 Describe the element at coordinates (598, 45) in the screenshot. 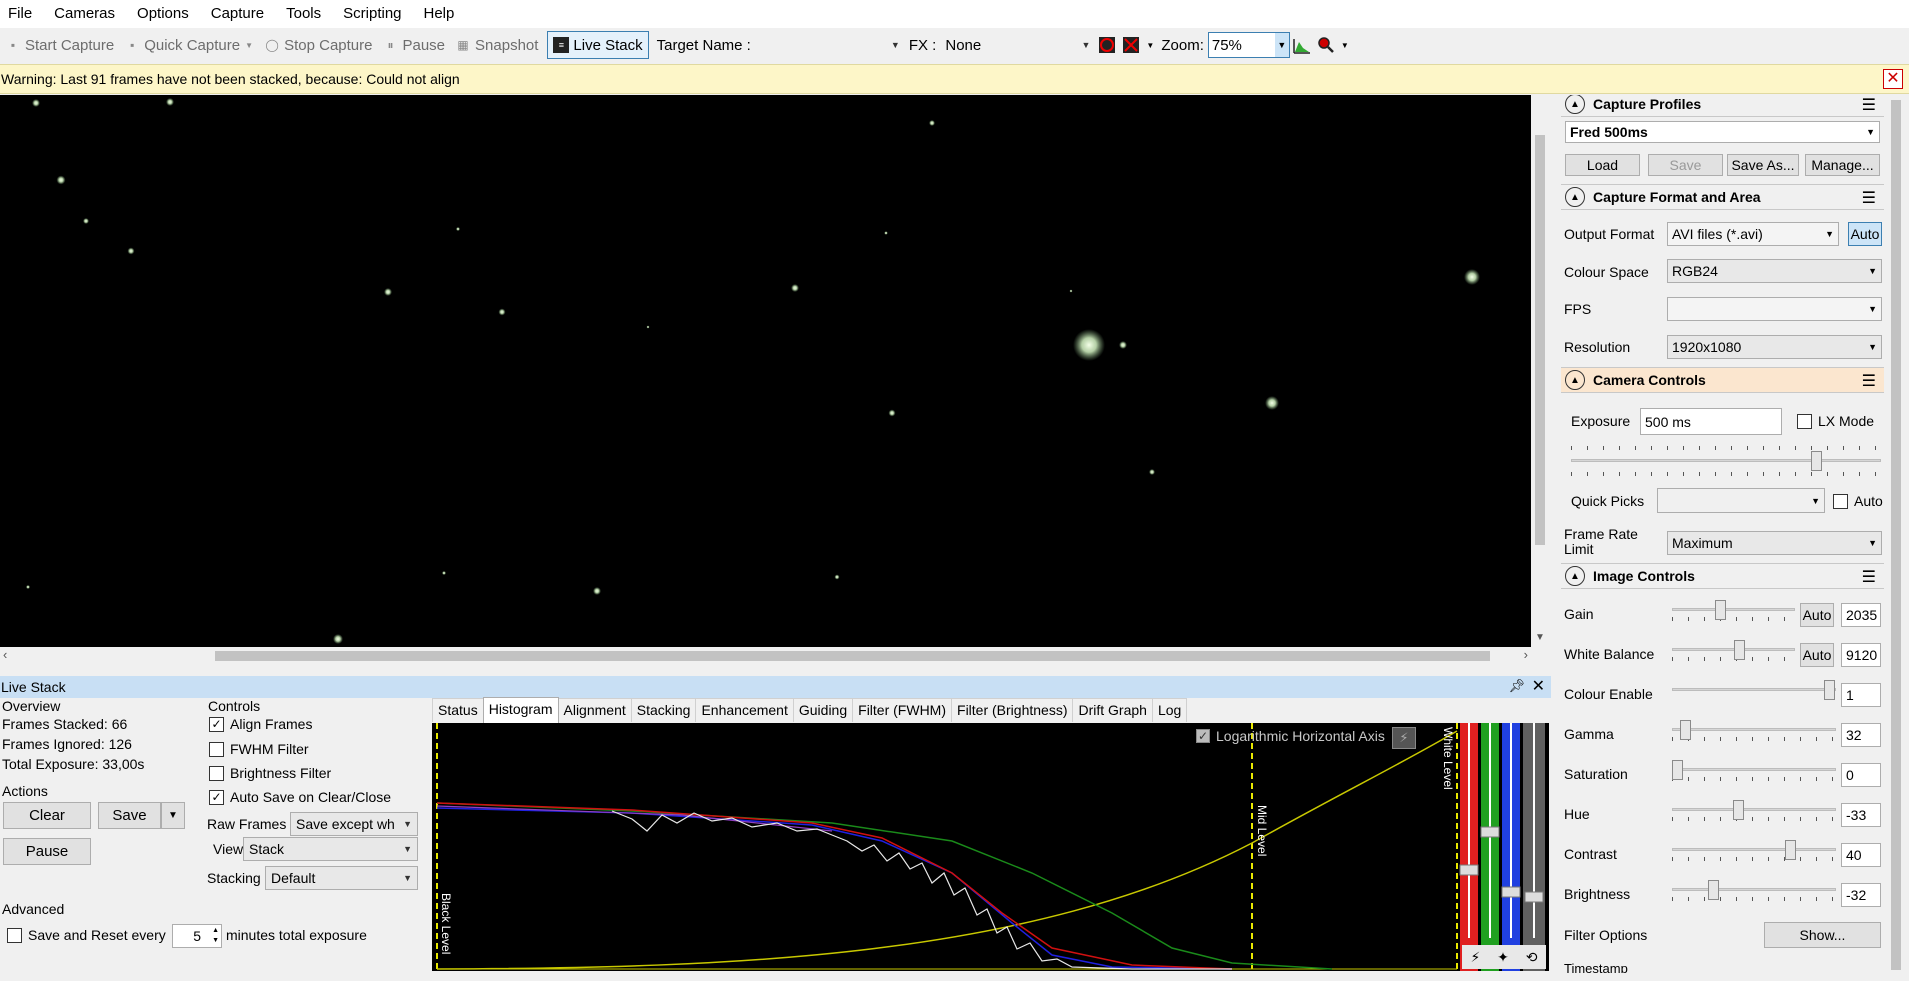

I see `live-stack-button: ≡ Live Stack` at that location.